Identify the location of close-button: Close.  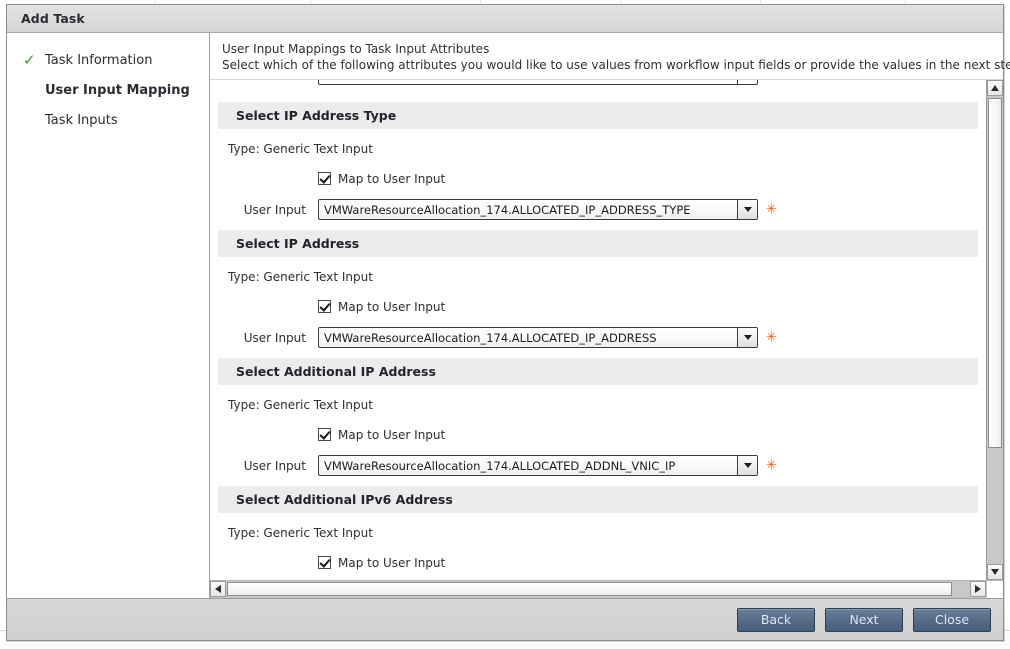
(952, 619).